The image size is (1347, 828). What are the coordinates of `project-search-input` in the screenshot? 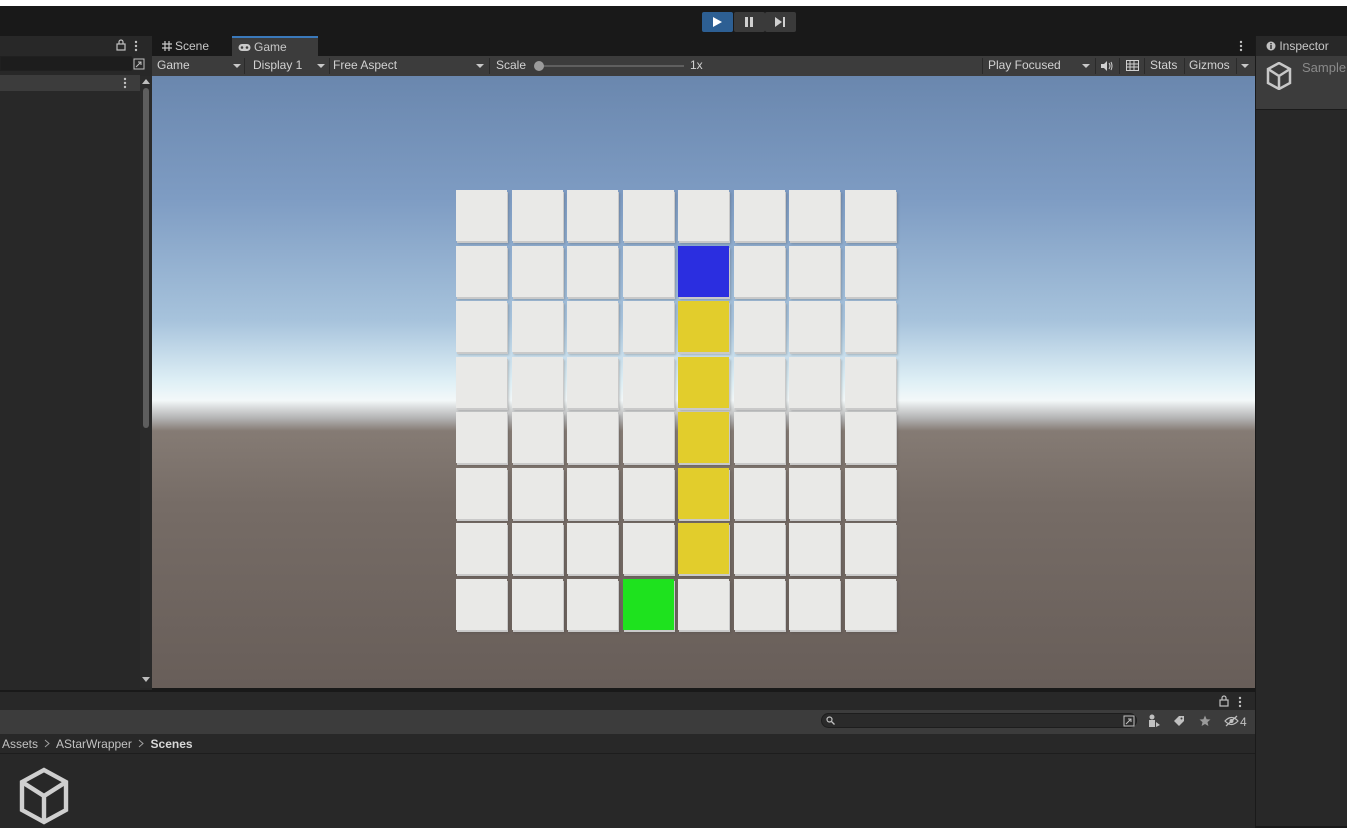 It's located at (979, 720).